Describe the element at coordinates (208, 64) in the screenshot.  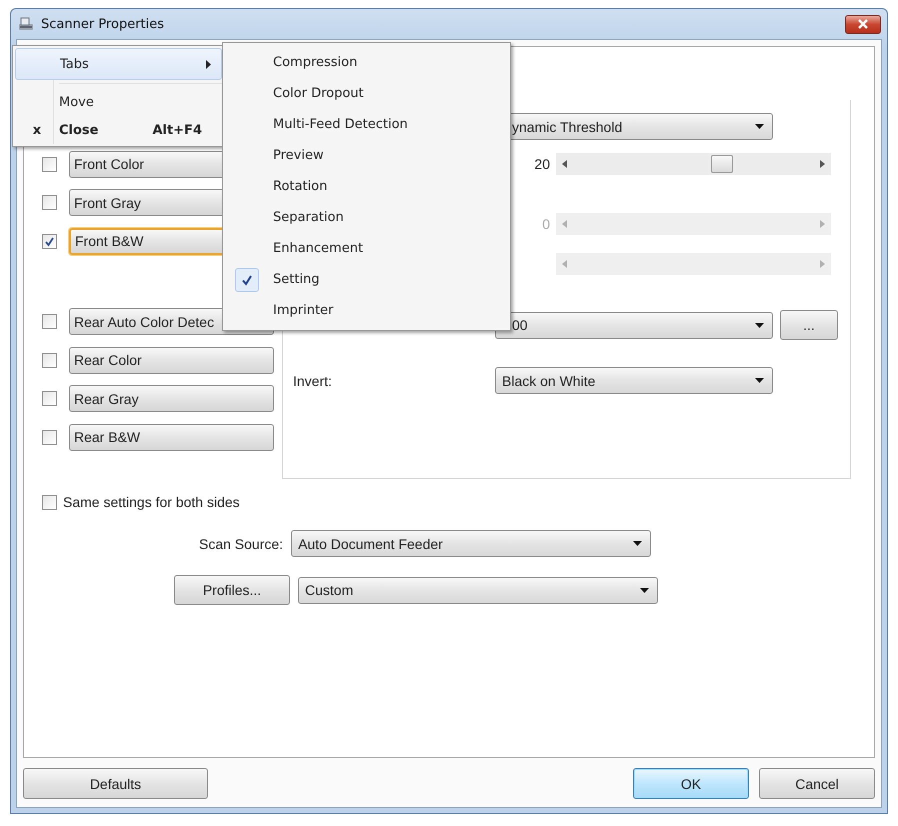
I see `submenu-arrow-icon` at that location.